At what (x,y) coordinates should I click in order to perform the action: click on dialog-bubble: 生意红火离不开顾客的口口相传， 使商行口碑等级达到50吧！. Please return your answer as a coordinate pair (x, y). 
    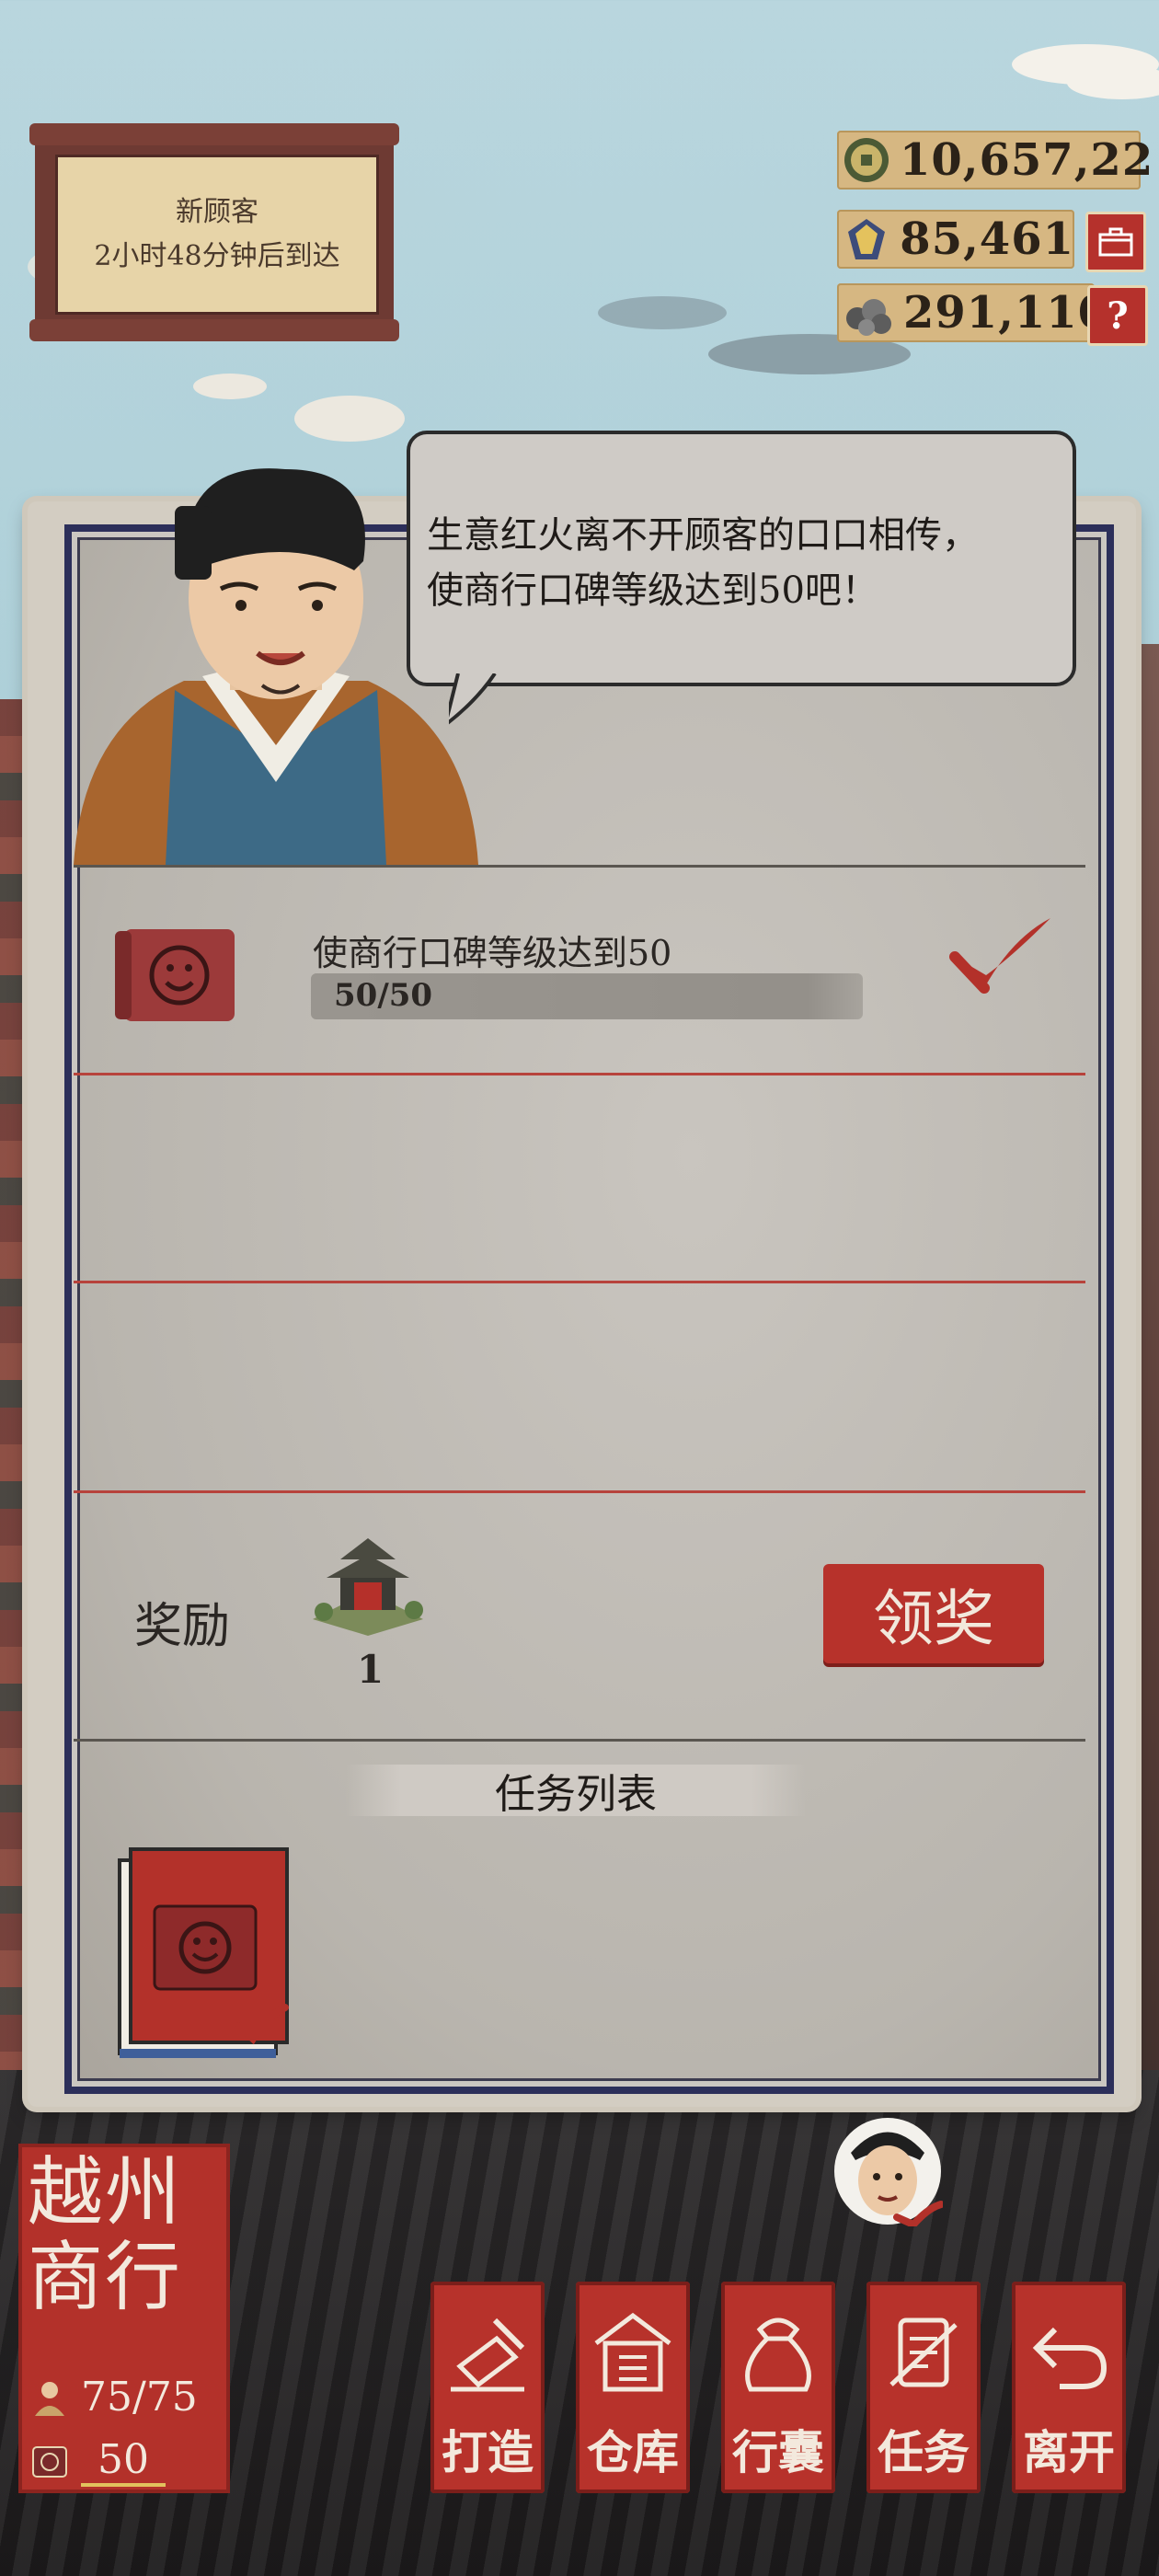
    Looking at the image, I should click on (741, 558).